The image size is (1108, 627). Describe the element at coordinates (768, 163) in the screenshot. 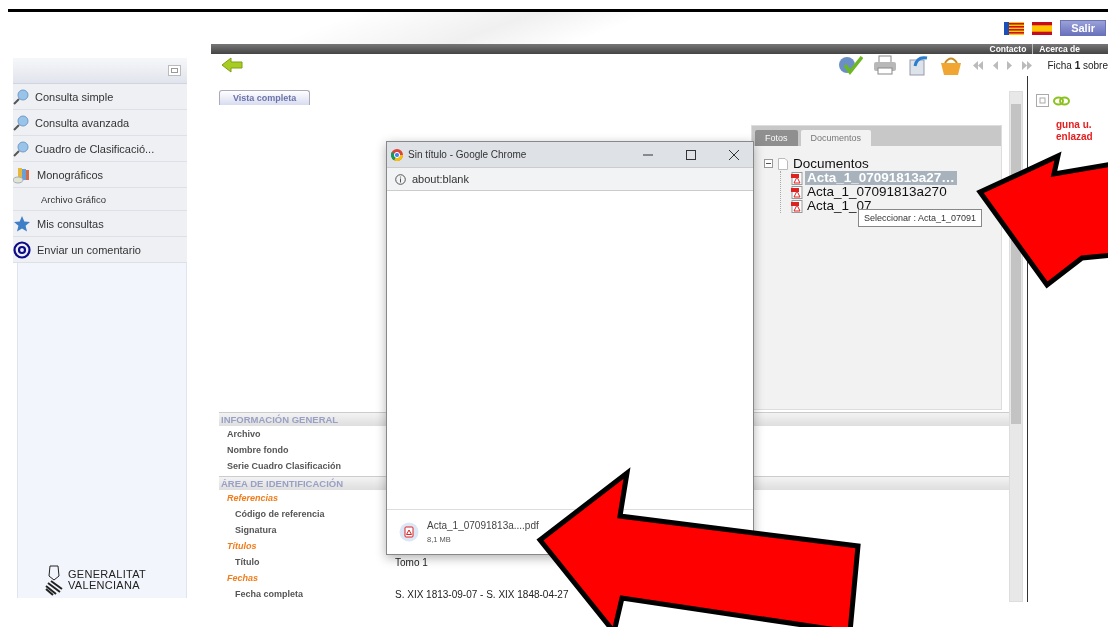

I see `collapse-toggle-icon` at that location.